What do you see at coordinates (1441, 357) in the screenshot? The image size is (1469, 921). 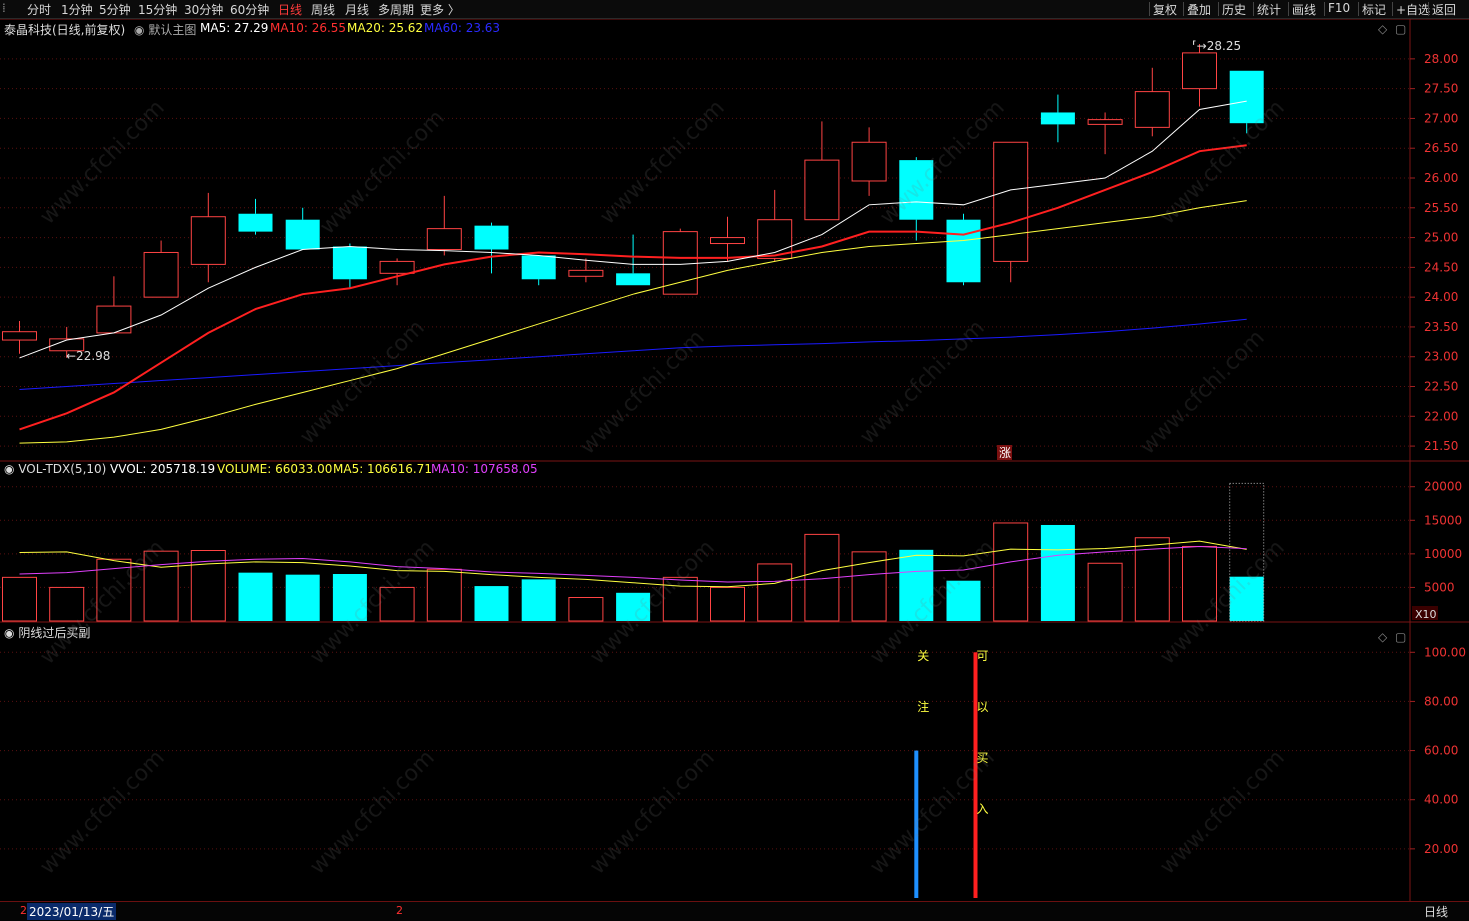 I see `price-tick-label: 23.00` at bounding box center [1441, 357].